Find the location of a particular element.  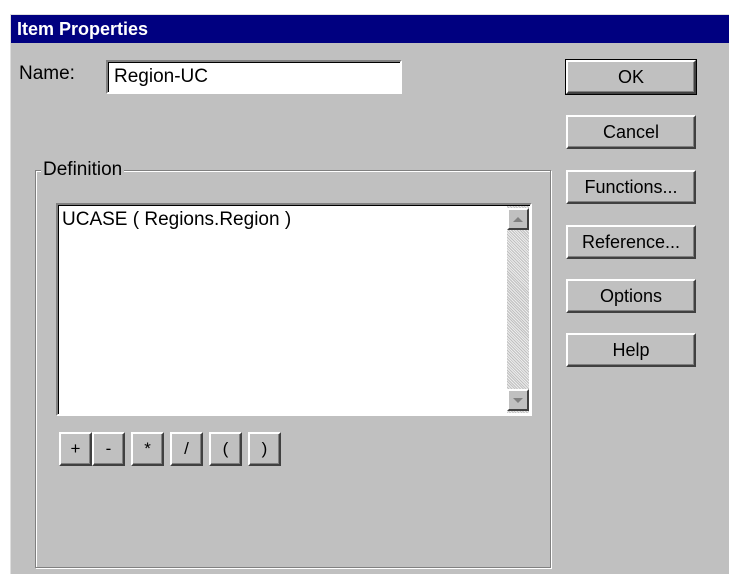

definition-text: UCASE ( Regions.Region ) is located at coordinates (177, 219).